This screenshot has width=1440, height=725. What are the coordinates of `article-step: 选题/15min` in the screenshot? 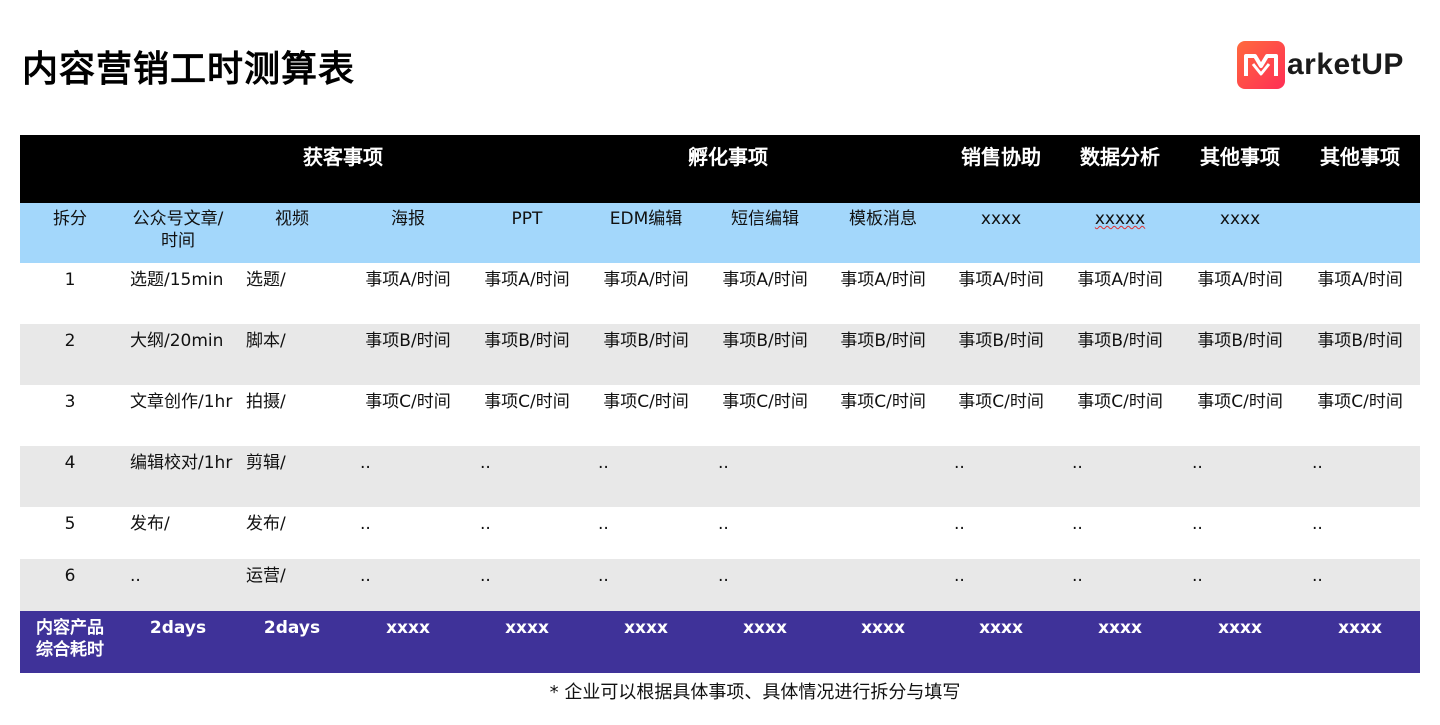 It's located at (178, 293).